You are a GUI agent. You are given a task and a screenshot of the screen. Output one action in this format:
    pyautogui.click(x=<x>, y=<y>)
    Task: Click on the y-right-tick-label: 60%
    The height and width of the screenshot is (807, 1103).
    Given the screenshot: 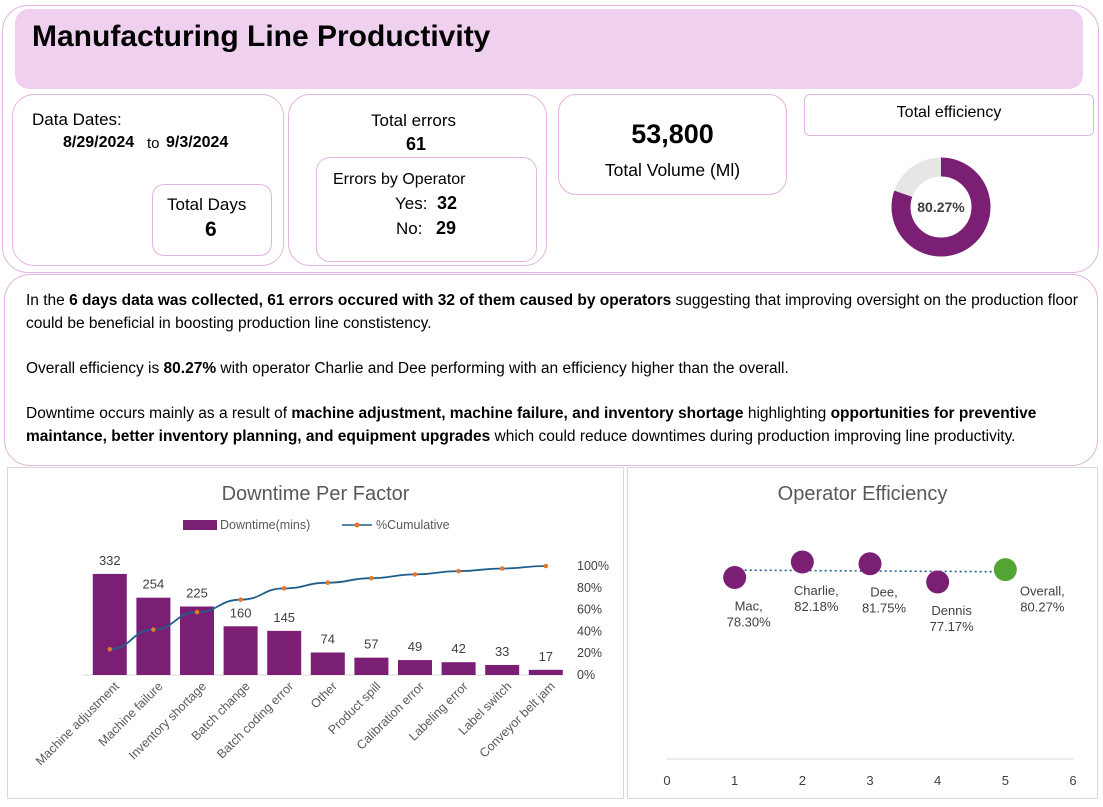 What is the action you would take?
    pyautogui.click(x=589, y=610)
    